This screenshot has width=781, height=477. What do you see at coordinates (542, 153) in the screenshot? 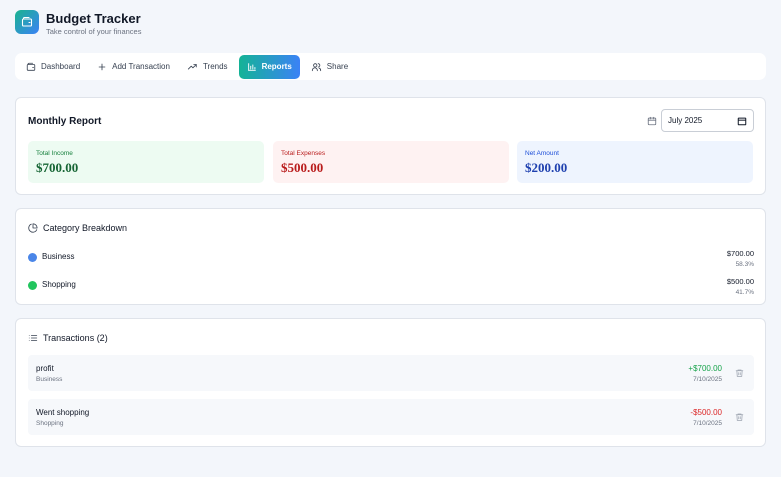
I see `net-amount-label: Net Amount` at bounding box center [542, 153].